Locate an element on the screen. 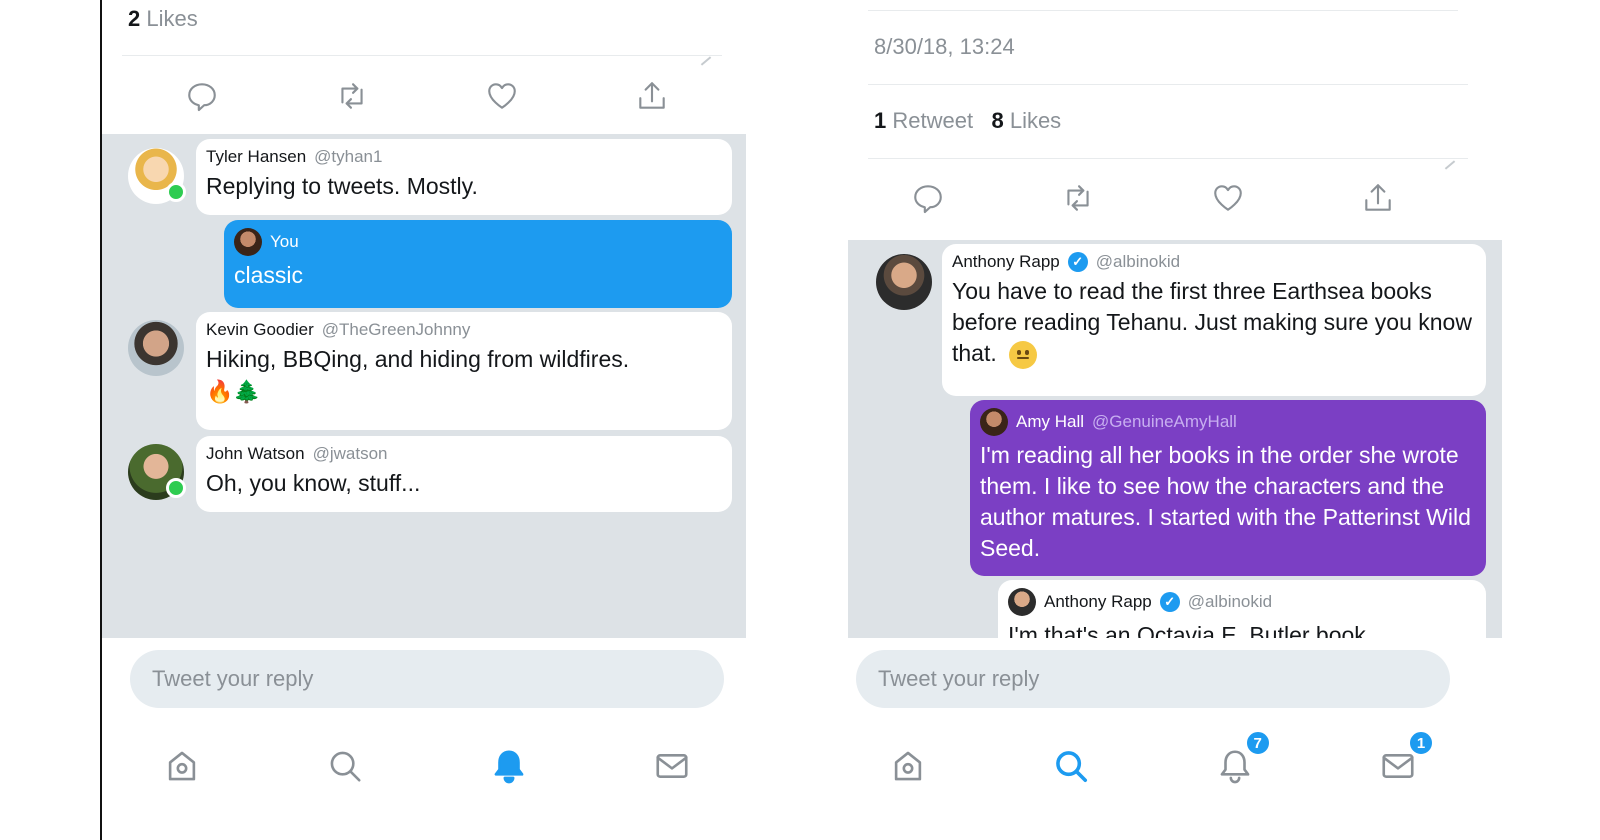  likes-stat: 2 Likes is located at coordinates (163, 19).